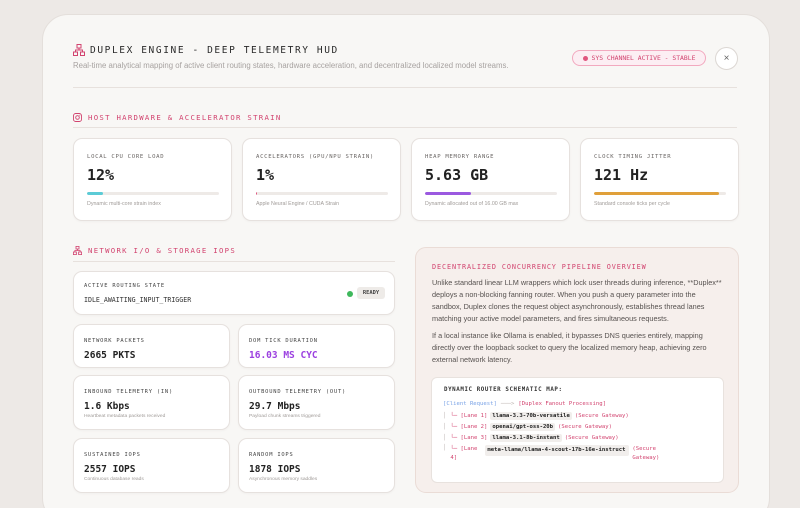  Describe the element at coordinates (632, 204) in the screenshot. I see `metric-subtext: Standard console ticks per cycle` at that location.